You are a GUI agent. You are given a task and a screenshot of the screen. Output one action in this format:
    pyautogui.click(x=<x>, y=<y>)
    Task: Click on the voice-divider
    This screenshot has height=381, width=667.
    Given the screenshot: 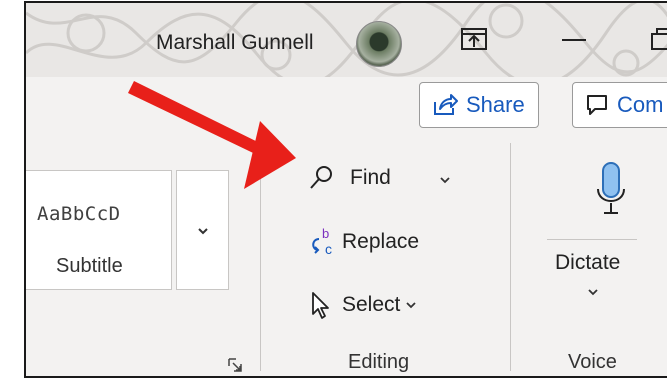 What is the action you would take?
    pyautogui.click(x=592, y=239)
    